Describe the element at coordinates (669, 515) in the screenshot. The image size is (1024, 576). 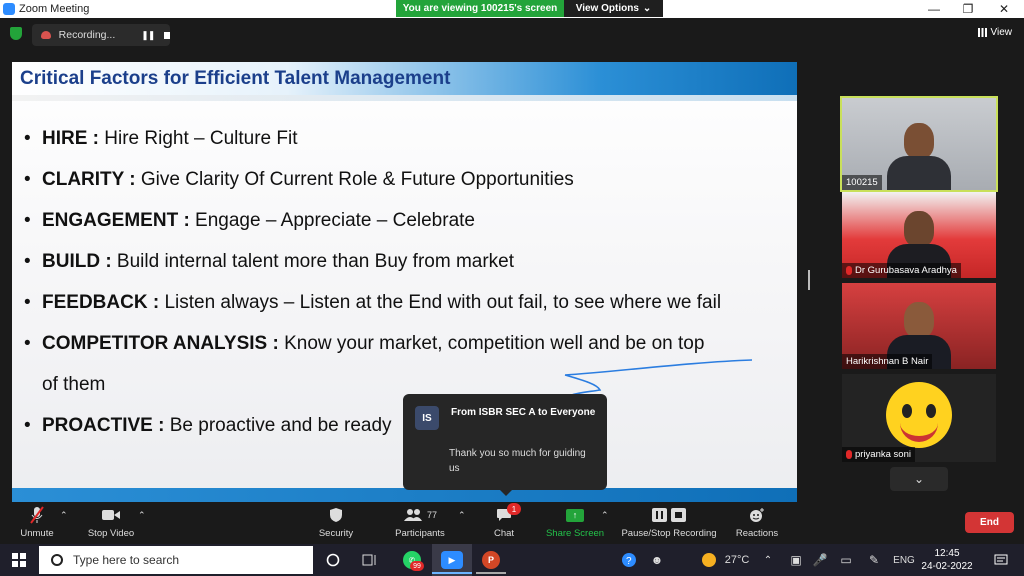
I see `pause-stop-icon` at that location.